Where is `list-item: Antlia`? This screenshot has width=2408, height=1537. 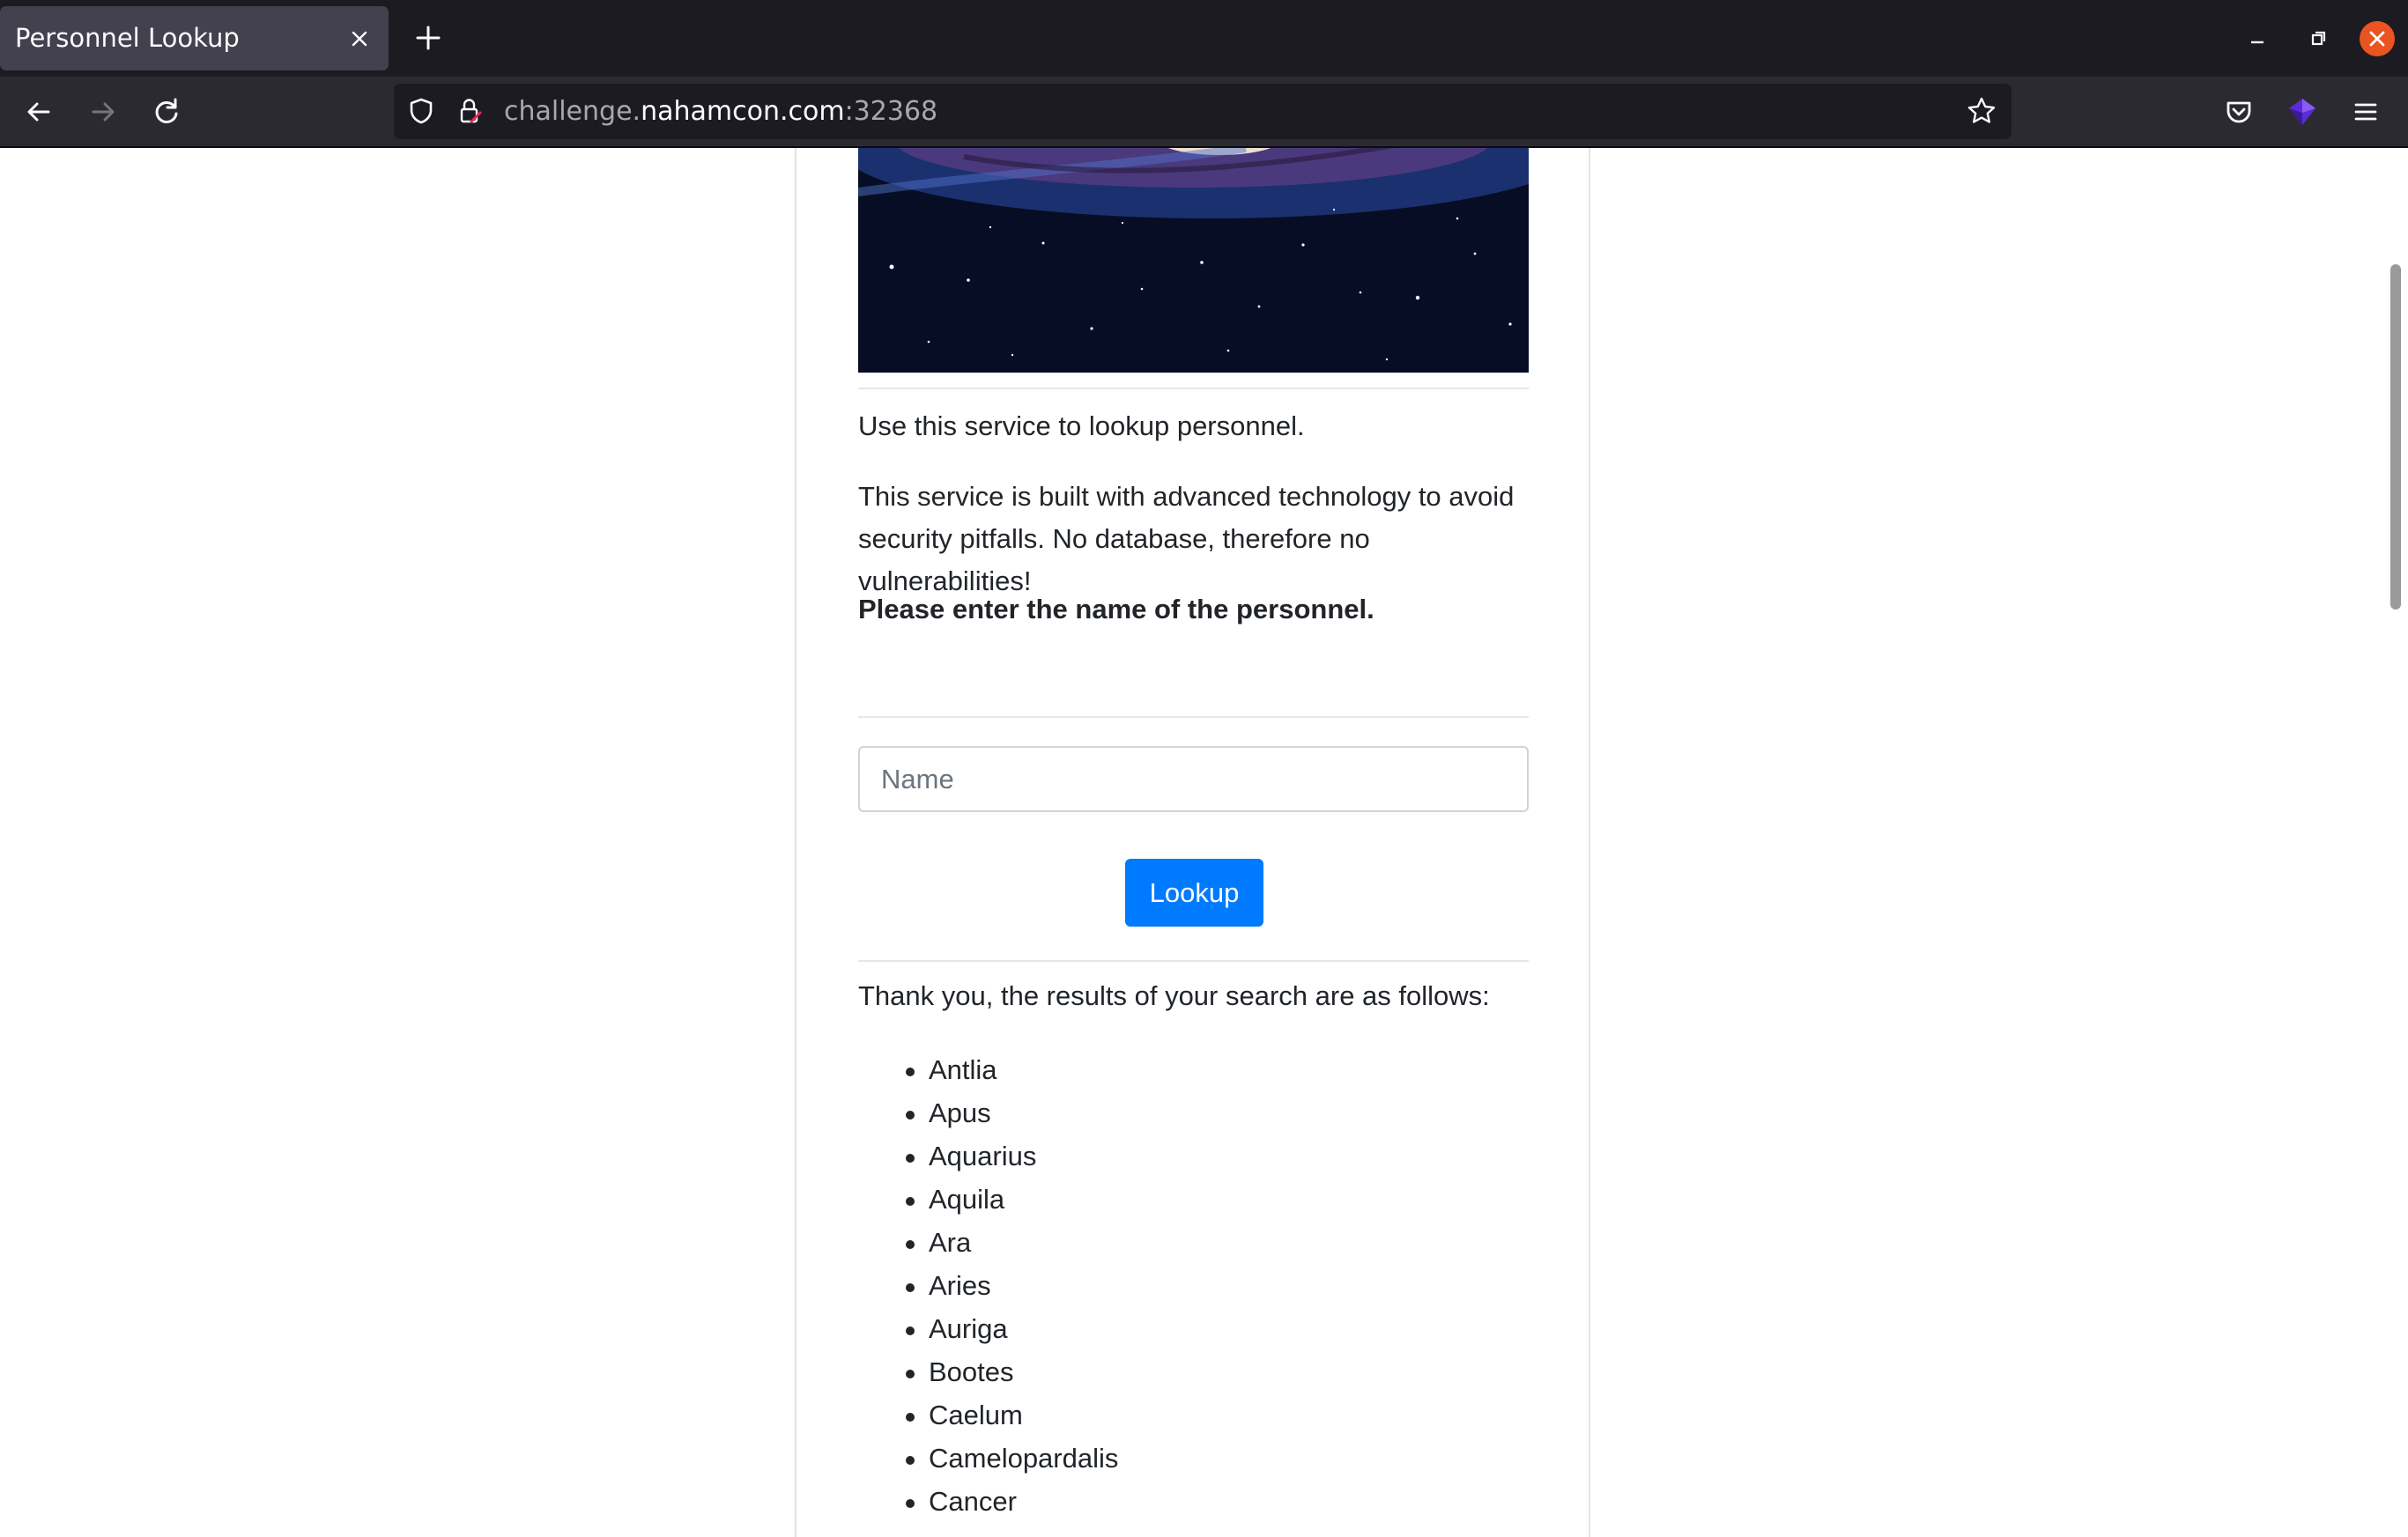
list-item: Antlia is located at coordinates (988, 1070).